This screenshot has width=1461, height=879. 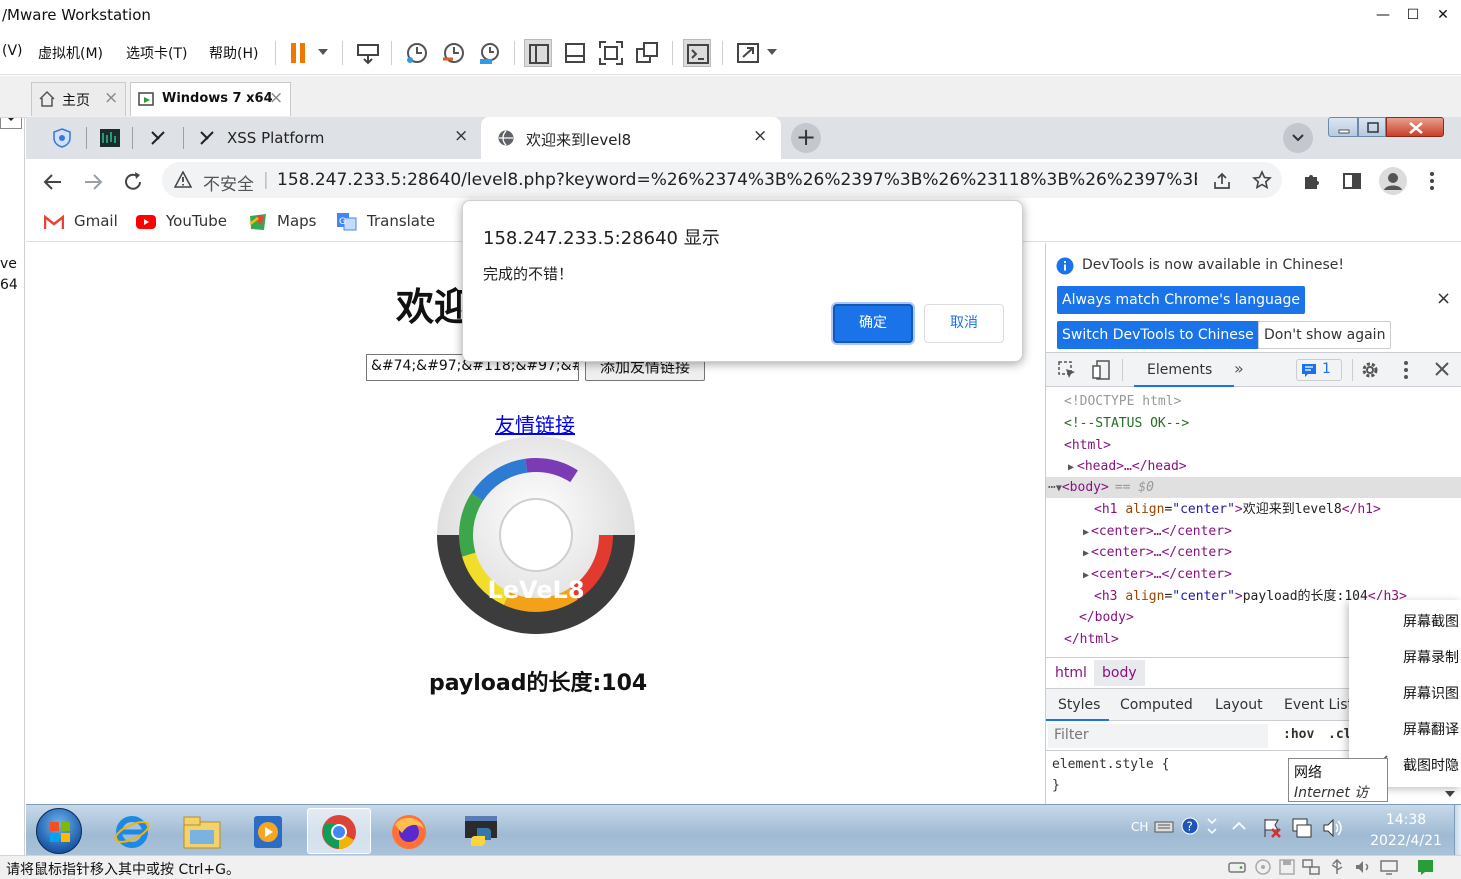 What do you see at coordinates (1158, 335) in the screenshot?
I see `switch-to-chinese-button: Switch DevTools to Chinese` at bounding box center [1158, 335].